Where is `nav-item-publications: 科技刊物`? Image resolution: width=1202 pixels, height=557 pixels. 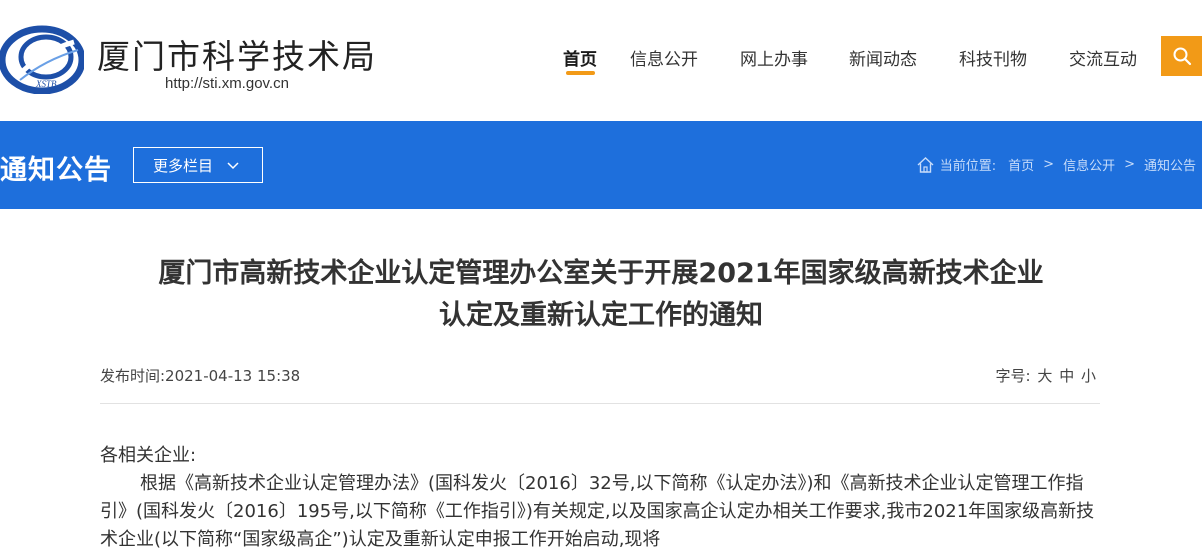 nav-item-publications: 科技刊物 is located at coordinates (993, 57).